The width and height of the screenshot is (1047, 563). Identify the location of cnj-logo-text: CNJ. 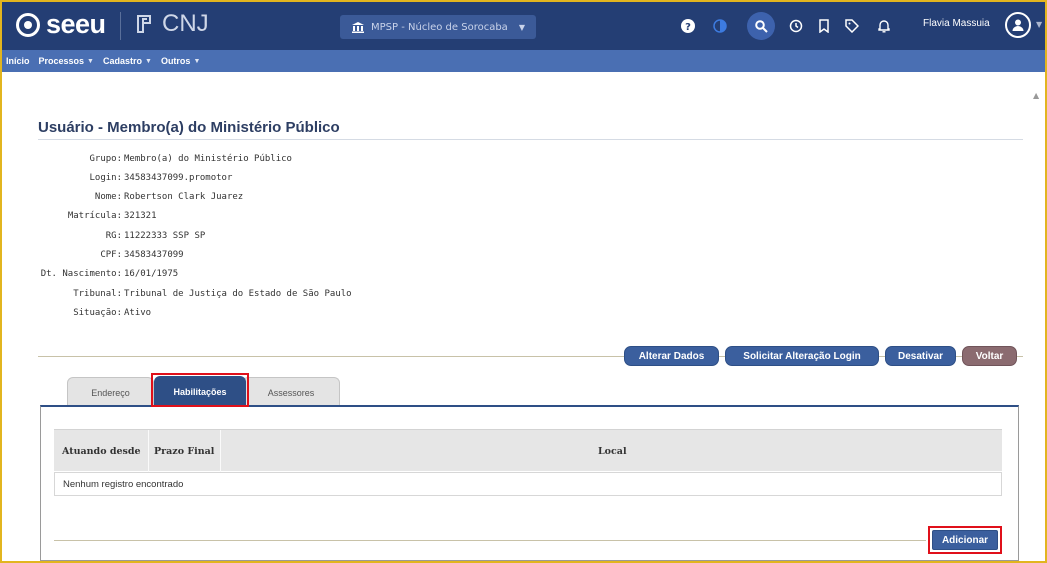
(185, 23).